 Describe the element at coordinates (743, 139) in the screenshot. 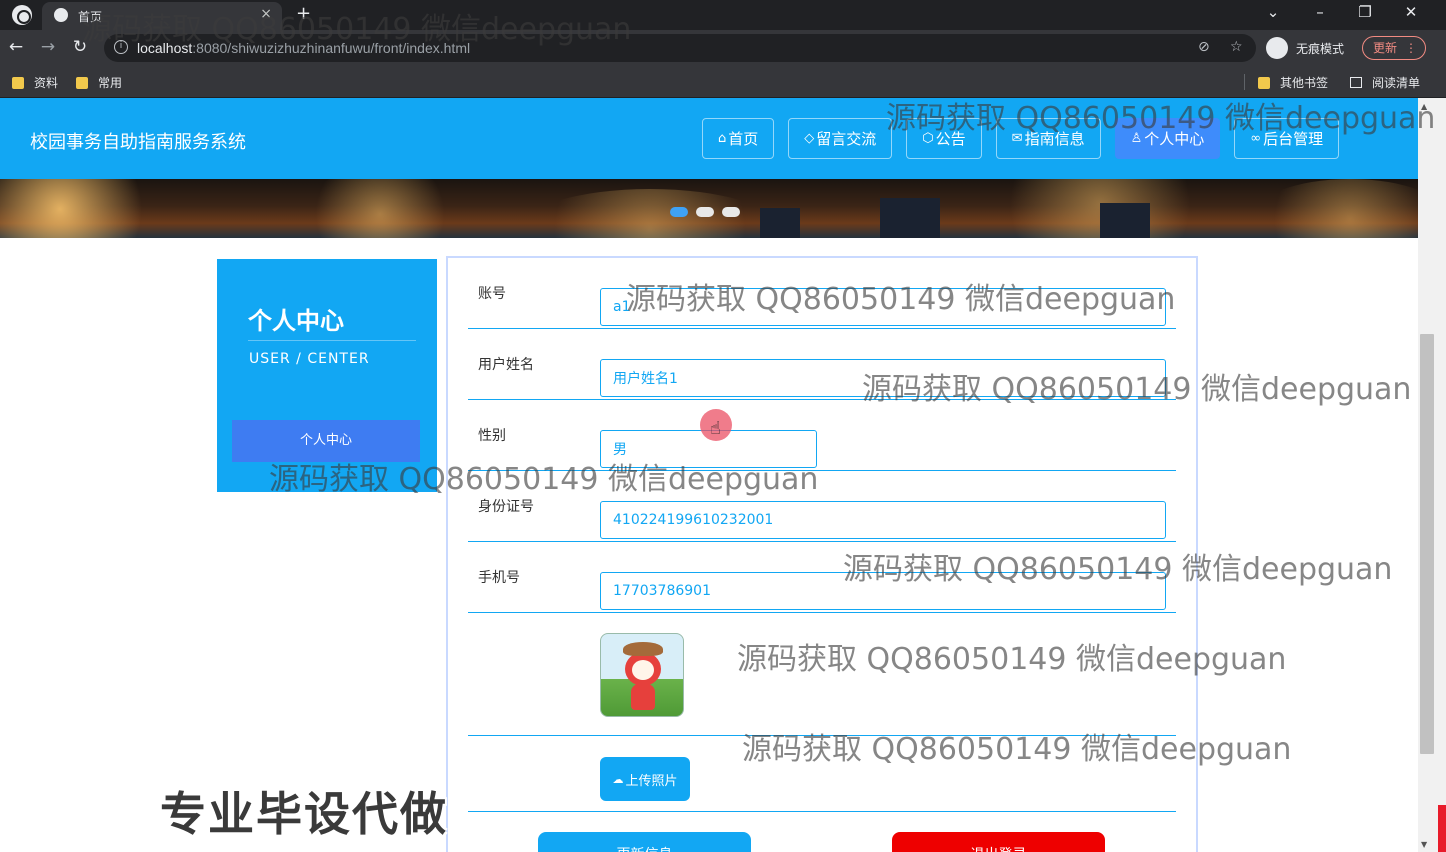

I see `nav-label: 首页` at that location.